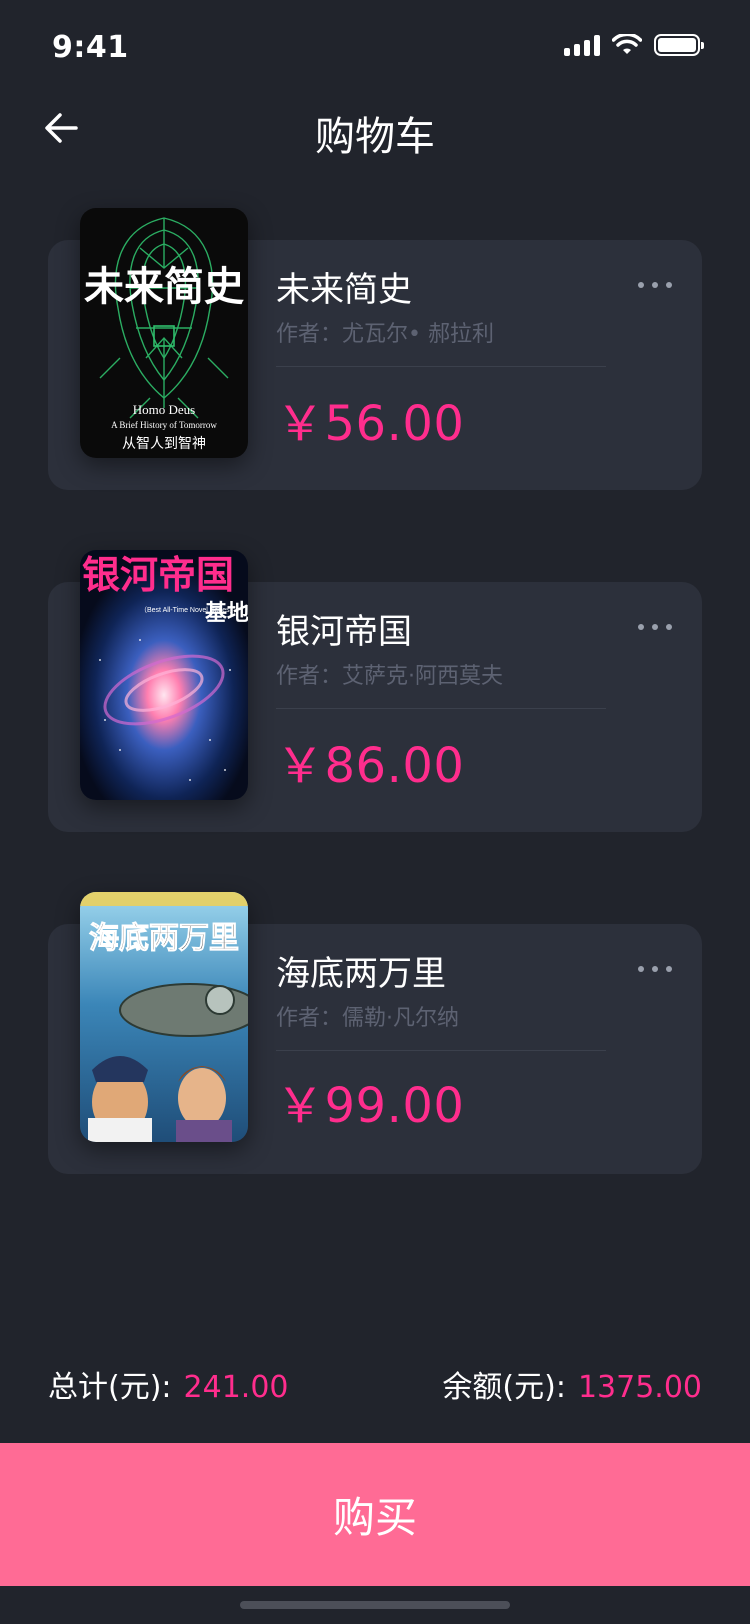  What do you see at coordinates (504, 1387) in the screenshot?
I see `balance-label: 余额(元):` at bounding box center [504, 1387].